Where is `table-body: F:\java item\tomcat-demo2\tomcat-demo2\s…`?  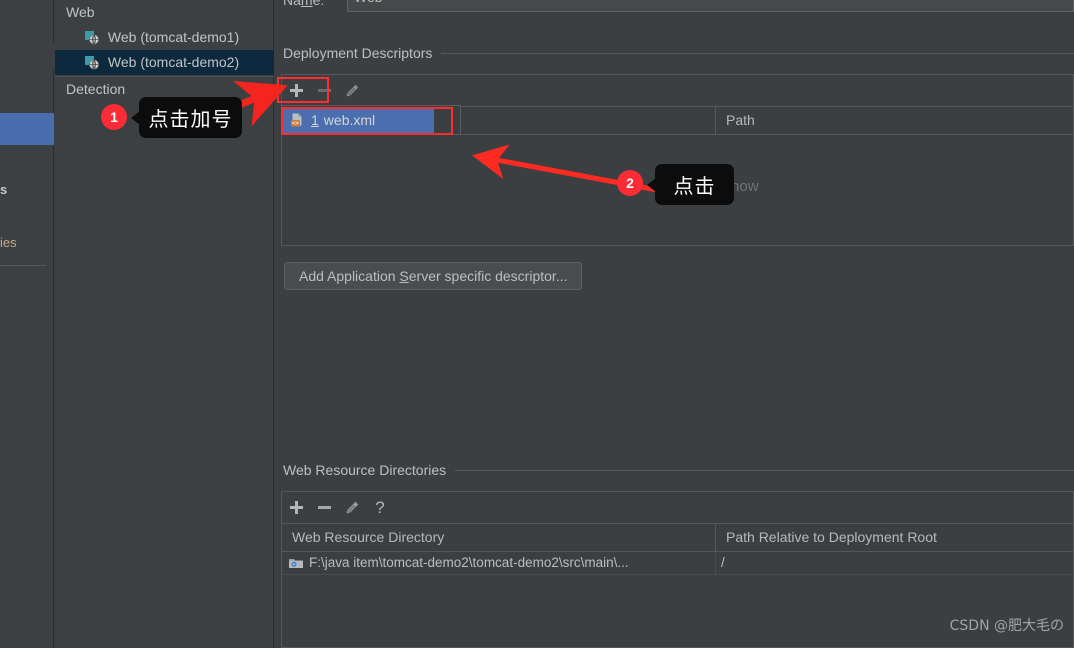 table-body: F:\java item\tomcat-demo2\tomcat-demo2\s… is located at coordinates (677, 563).